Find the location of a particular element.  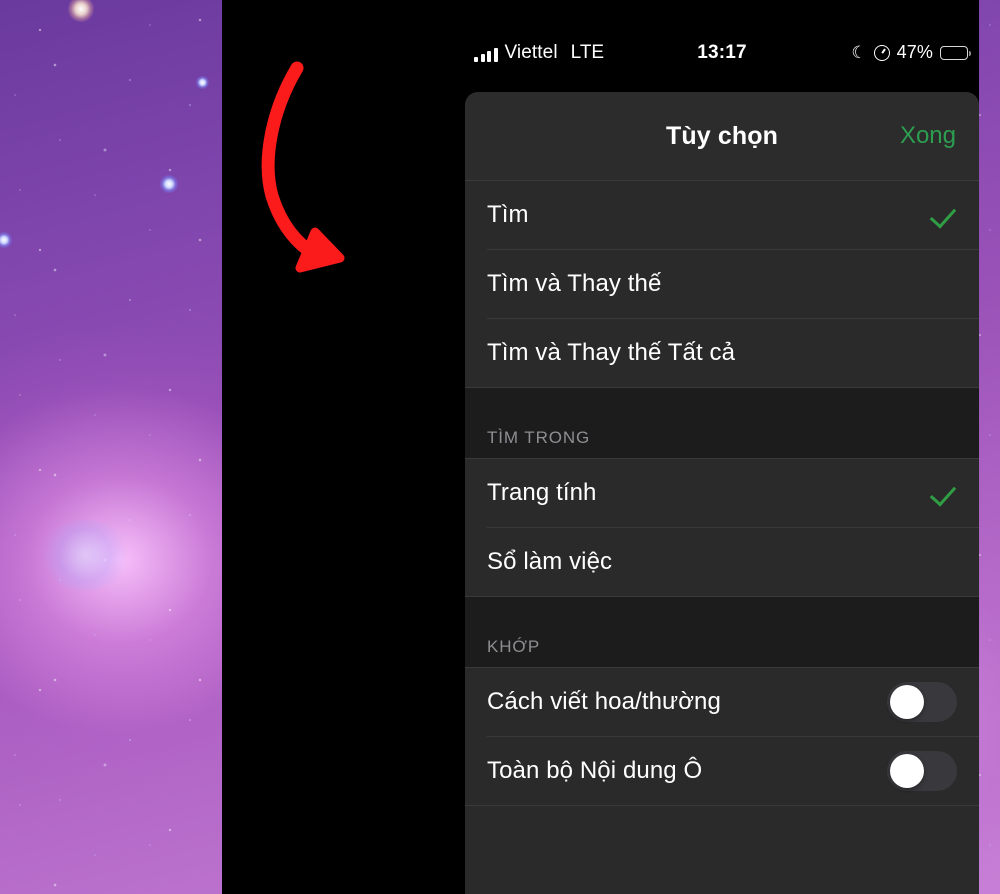

status-bar: Viettel LTE 13:17 ☾ 47% is located at coordinates (722, 46).